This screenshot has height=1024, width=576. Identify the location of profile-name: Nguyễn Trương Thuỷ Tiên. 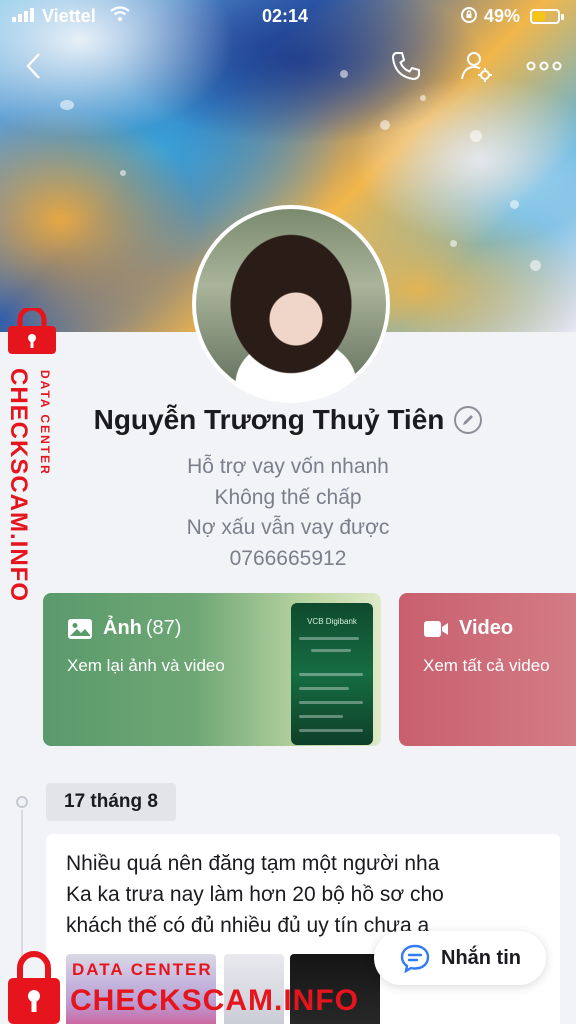
(269, 419).